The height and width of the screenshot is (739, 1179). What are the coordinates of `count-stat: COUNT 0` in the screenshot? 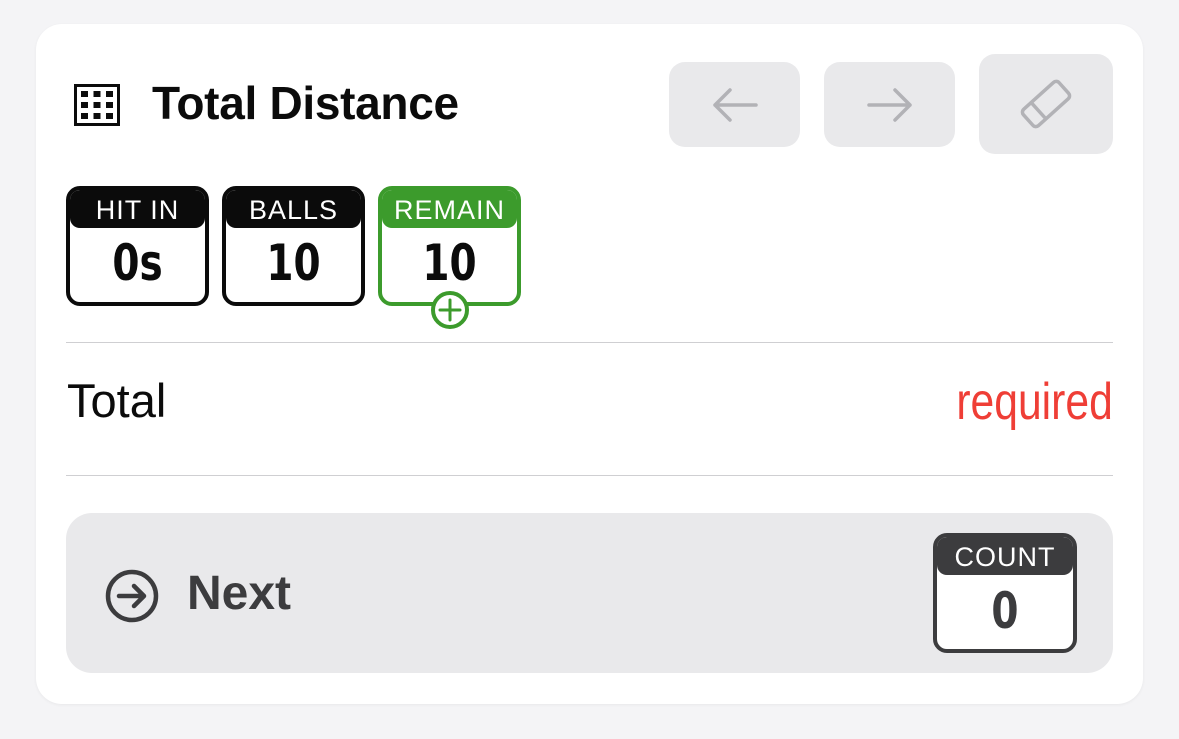 It's located at (1005, 593).